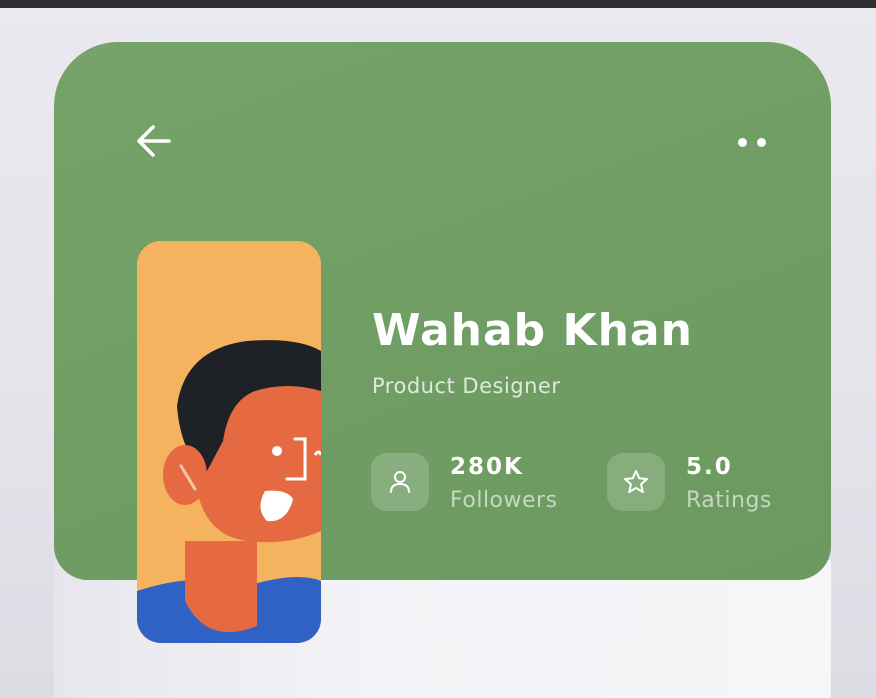  I want to click on back-button, so click(154, 141).